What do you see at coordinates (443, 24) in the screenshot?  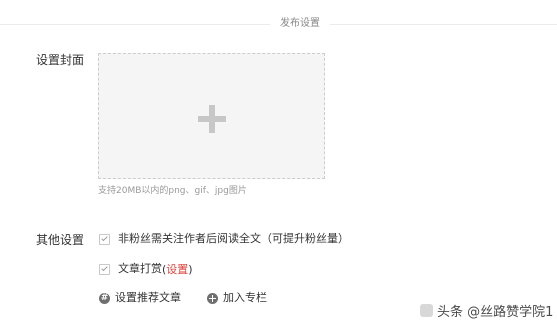 I see `header-divider-right` at bounding box center [443, 24].